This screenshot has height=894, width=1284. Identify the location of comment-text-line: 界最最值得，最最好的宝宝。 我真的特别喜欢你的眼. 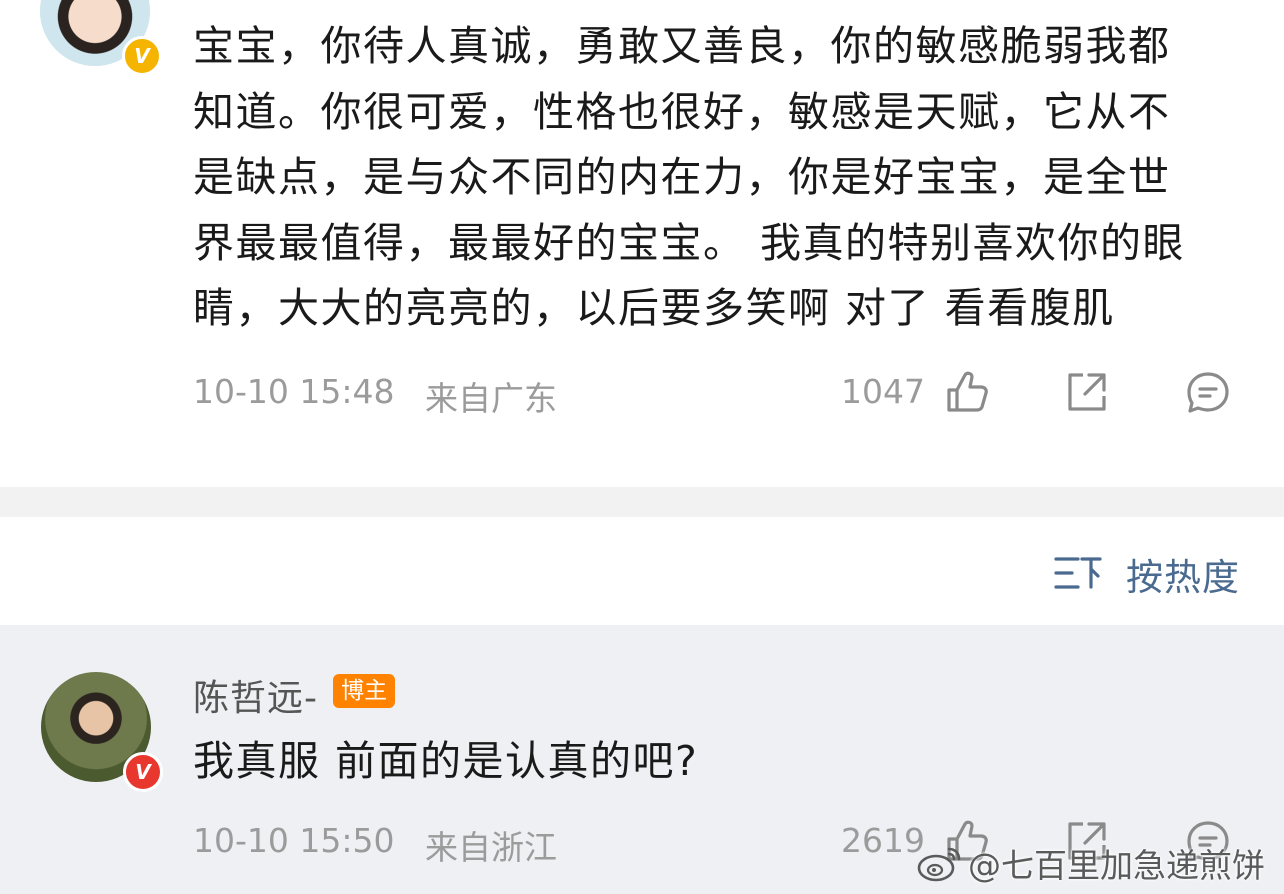
(689, 242).